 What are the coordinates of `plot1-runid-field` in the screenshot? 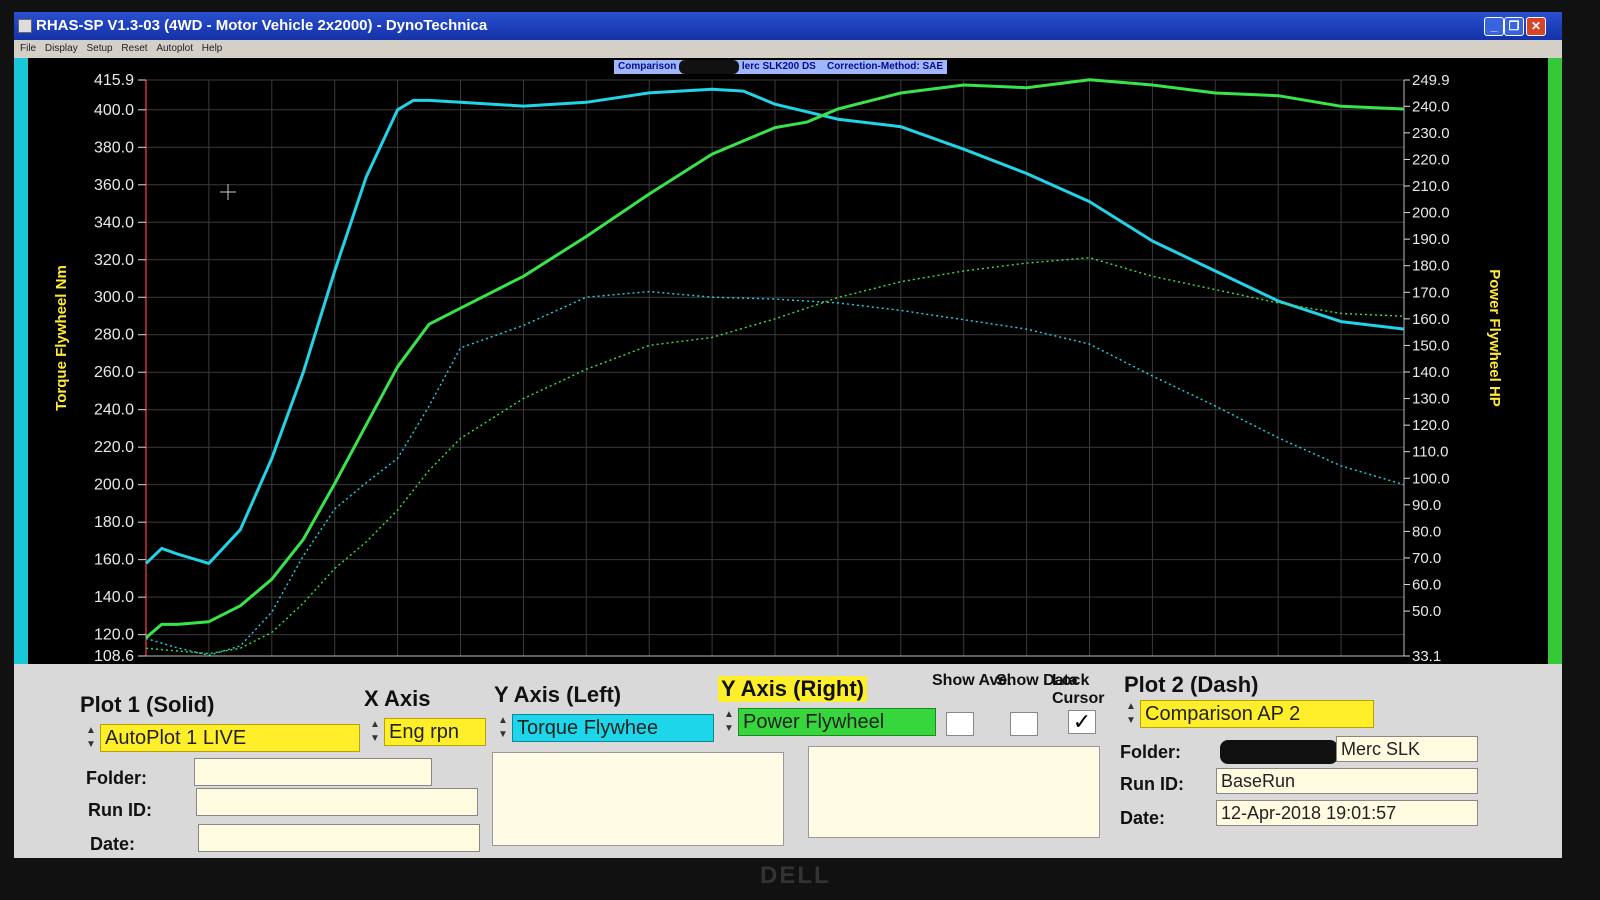 It's located at (337, 802).